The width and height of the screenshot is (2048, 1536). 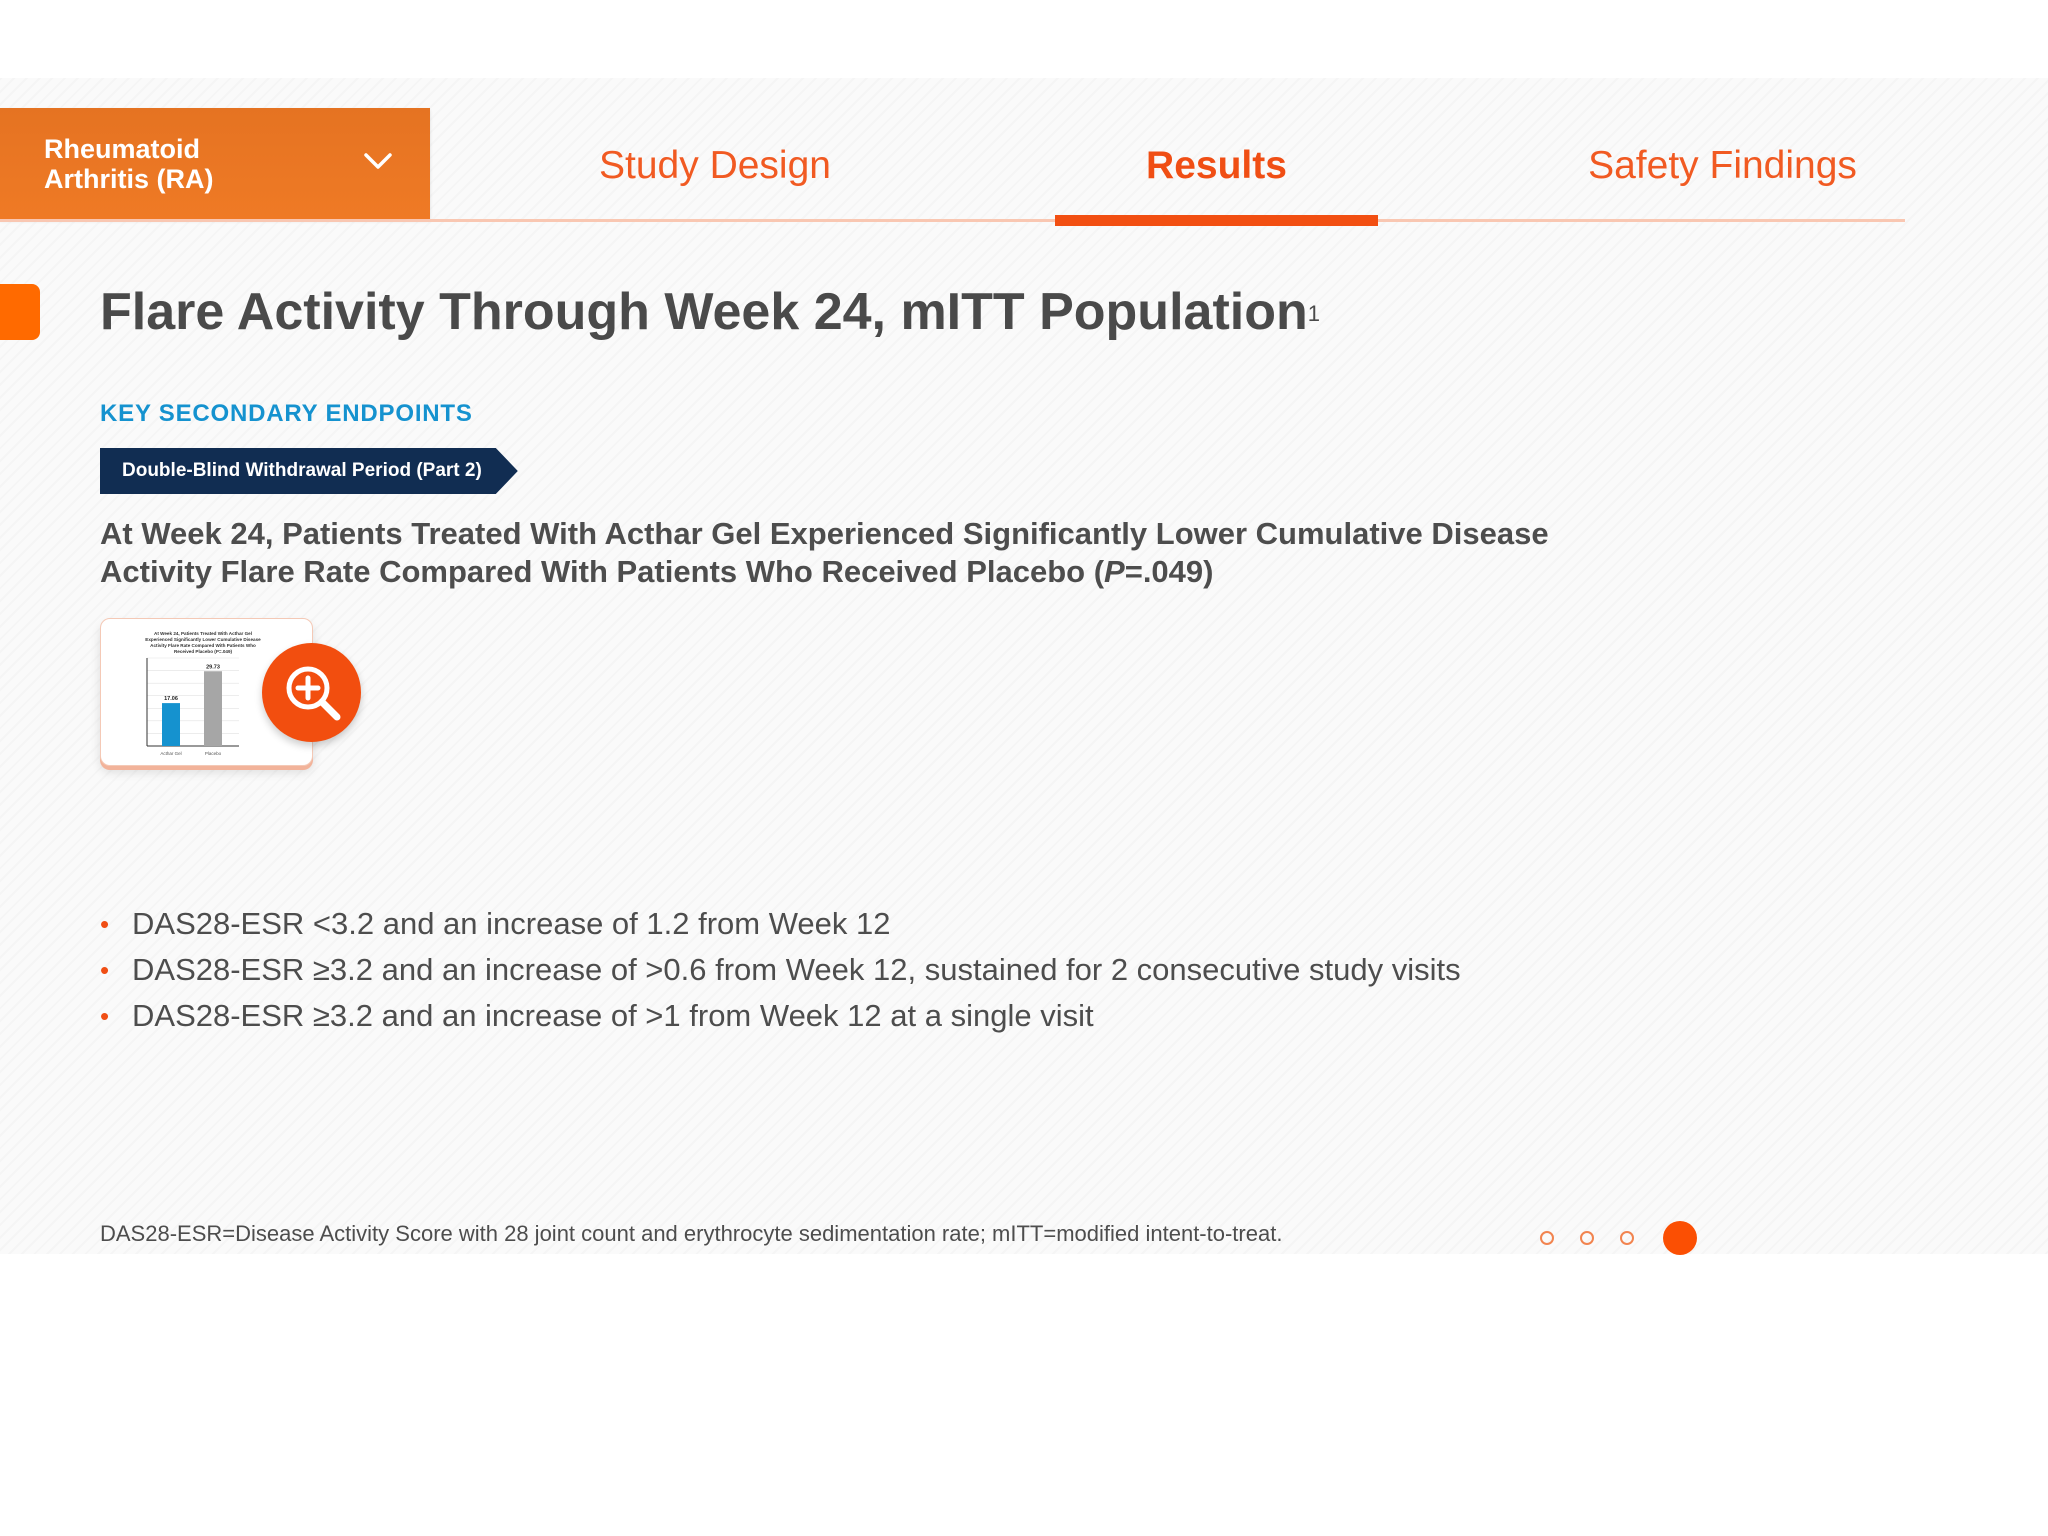 What do you see at coordinates (1216, 166) in the screenshot?
I see `tab-results: Results` at bounding box center [1216, 166].